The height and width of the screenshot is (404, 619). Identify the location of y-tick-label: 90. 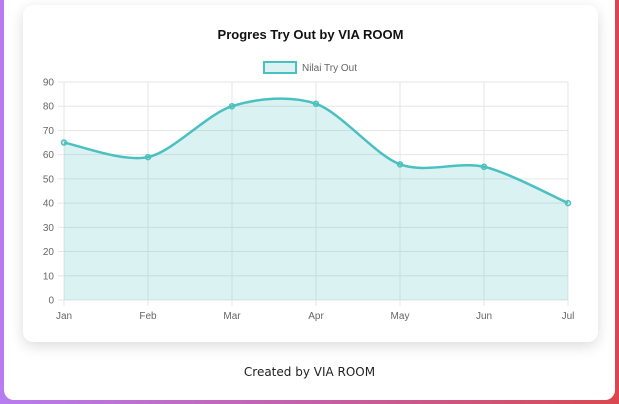
(49, 83).